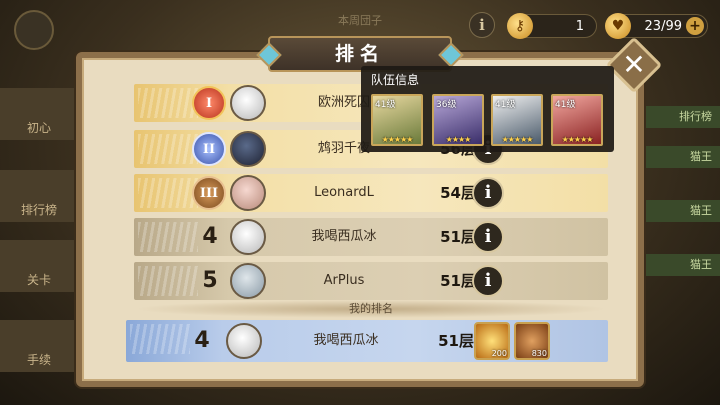 This screenshot has width=720, height=405. What do you see at coordinates (209, 149) in the screenshot?
I see `rank-badge-silver: II` at bounding box center [209, 149].